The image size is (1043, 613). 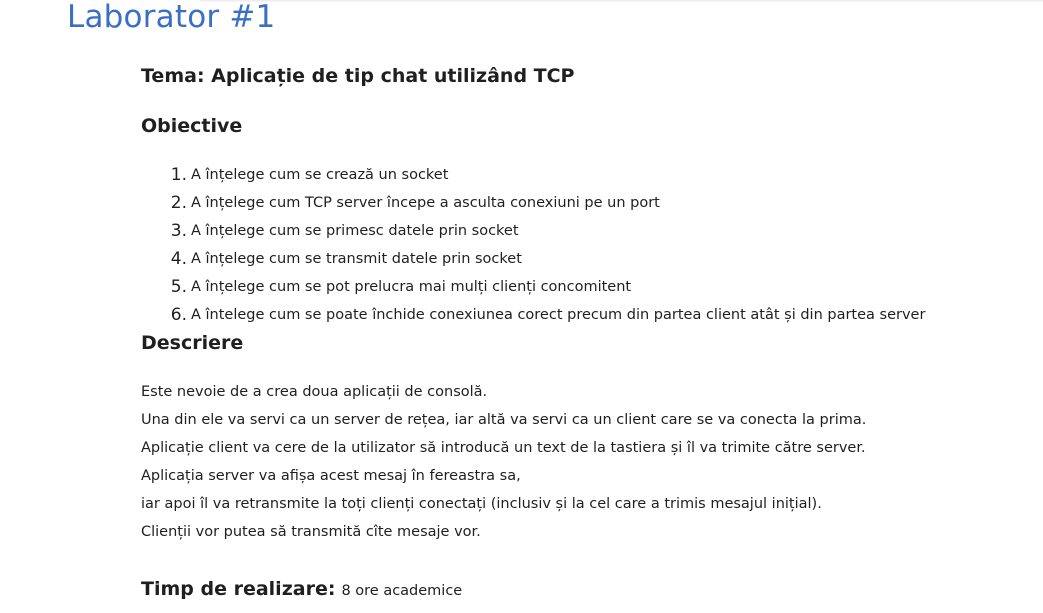 I want to click on list-item-number: 3., so click(x=178, y=231).